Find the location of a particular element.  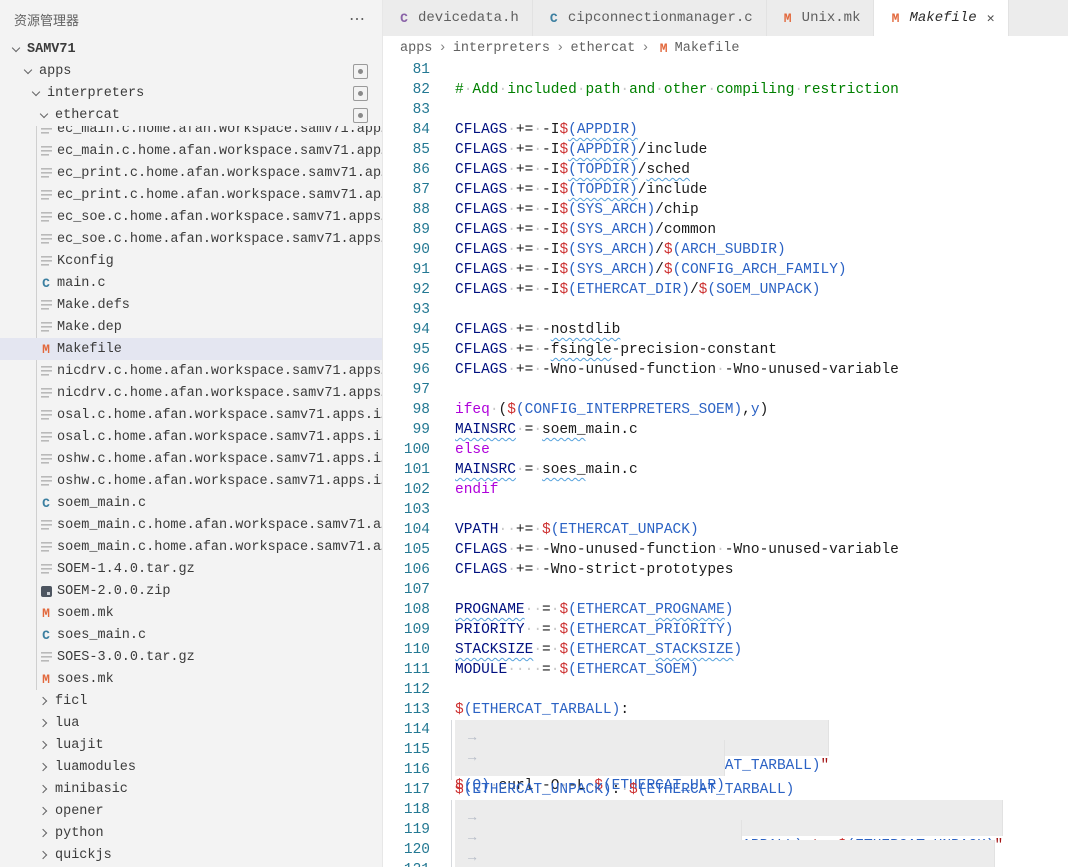

code-line: 95 CFLAGS·+=·-fsingle-precision-constant is located at coordinates (725, 350).